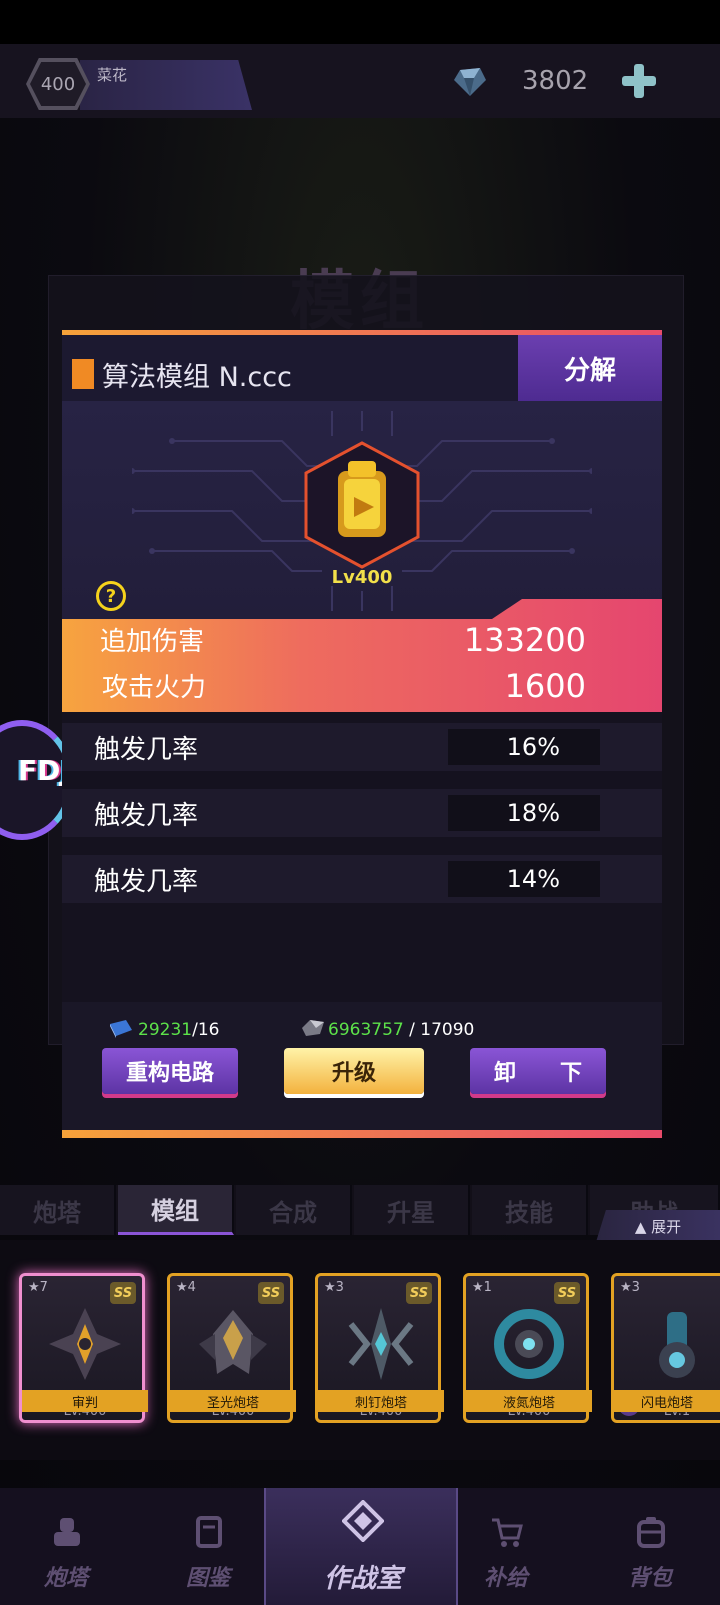  What do you see at coordinates (209, 1532) in the screenshot?
I see `codex-icon` at bounding box center [209, 1532].